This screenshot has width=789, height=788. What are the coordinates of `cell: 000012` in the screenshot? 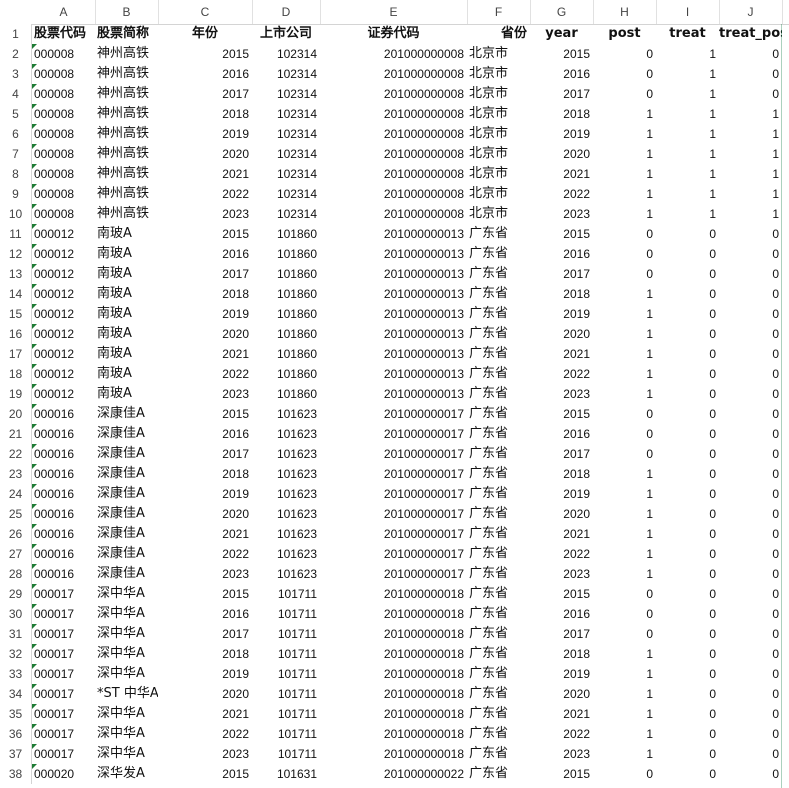 It's located at (63, 334).